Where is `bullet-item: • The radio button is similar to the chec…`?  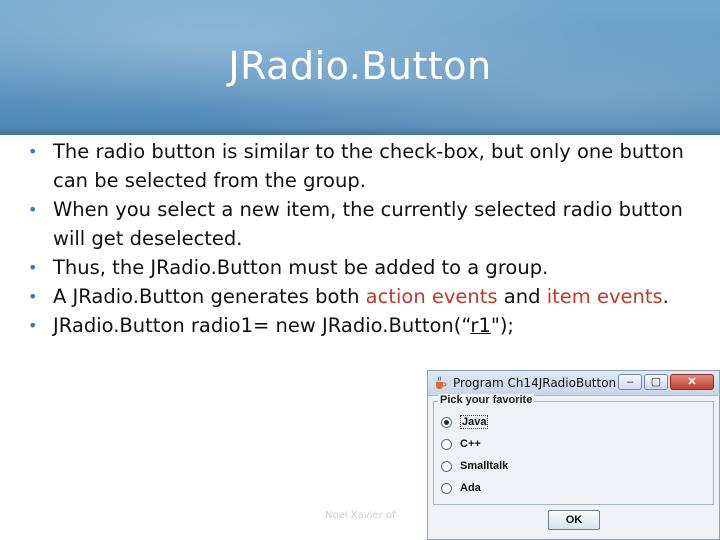 bullet-item: • The radio button is similar to the chec… is located at coordinates (368, 166).